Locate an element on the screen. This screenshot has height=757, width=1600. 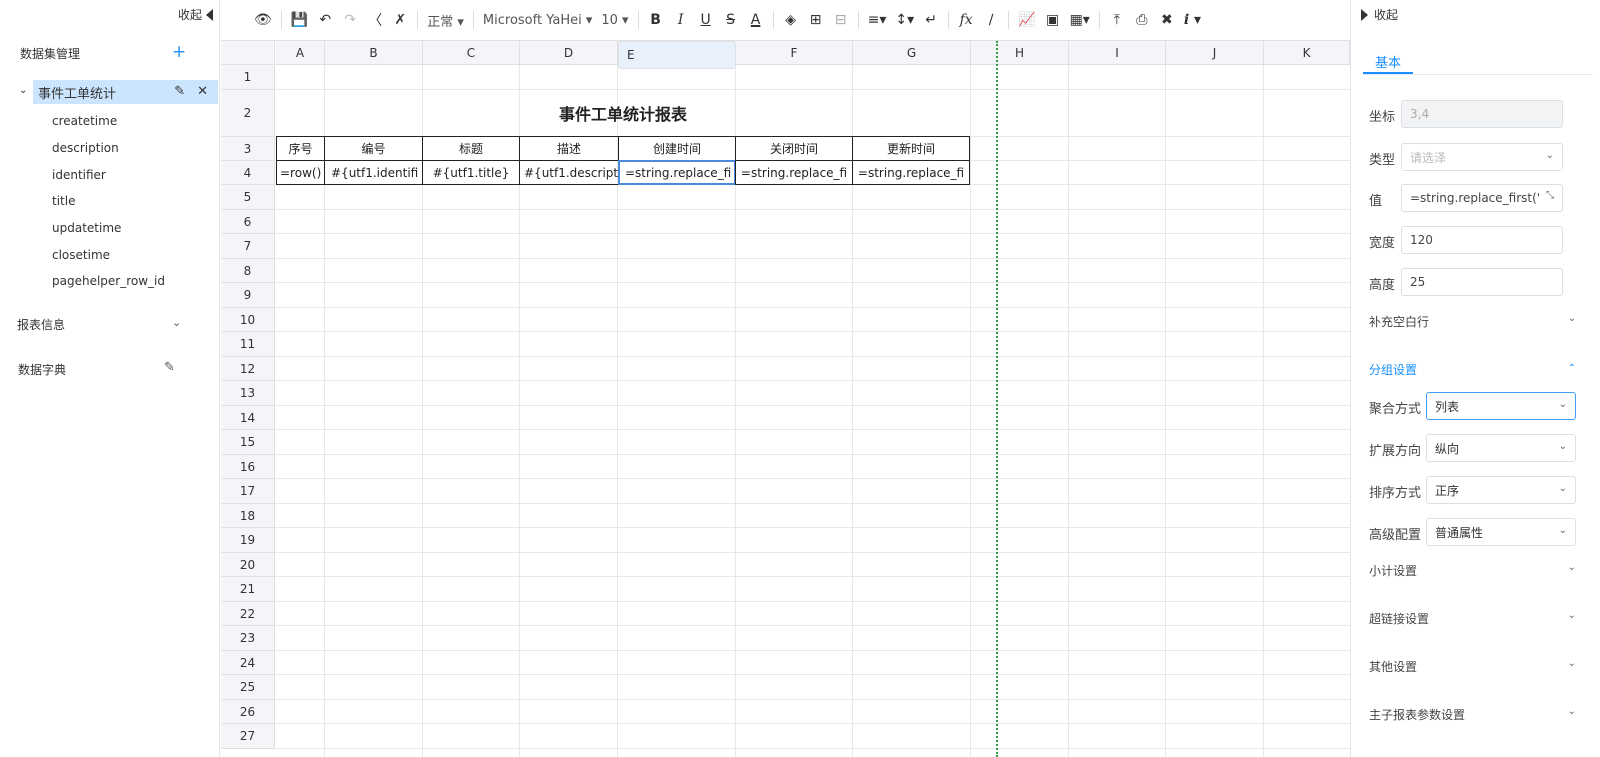
header-cell: 更新时间 is located at coordinates (911, 148).